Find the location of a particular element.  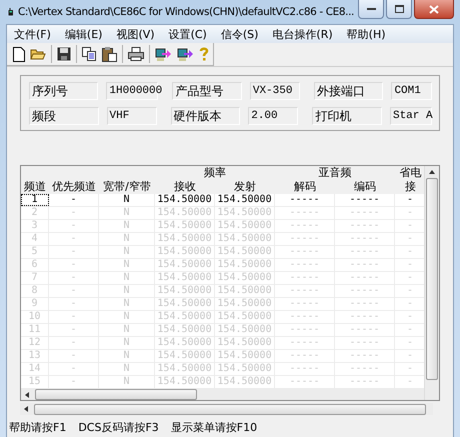

status-text: 显示菜单请按F10 is located at coordinates (214, 427).